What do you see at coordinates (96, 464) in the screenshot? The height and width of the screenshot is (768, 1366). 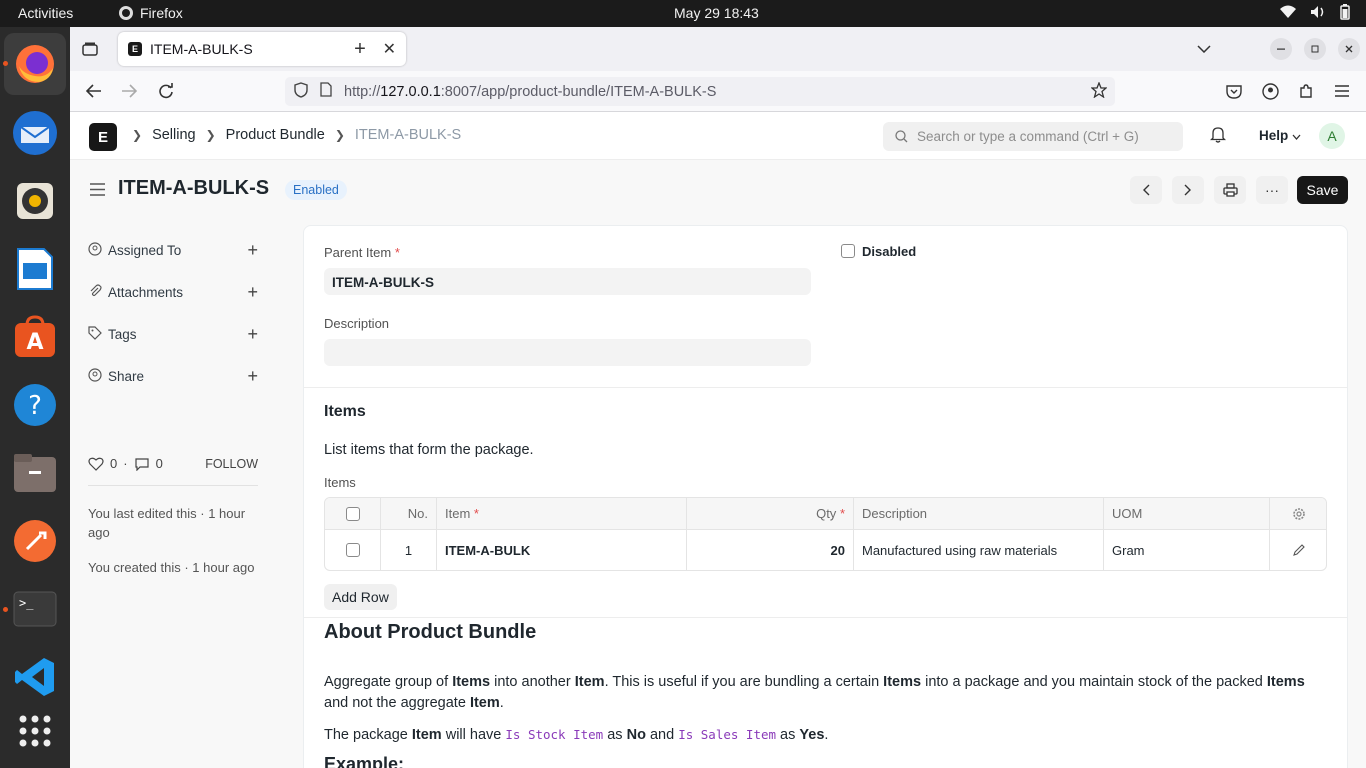 I see `heart-icon` at bounding box center [96, 464].